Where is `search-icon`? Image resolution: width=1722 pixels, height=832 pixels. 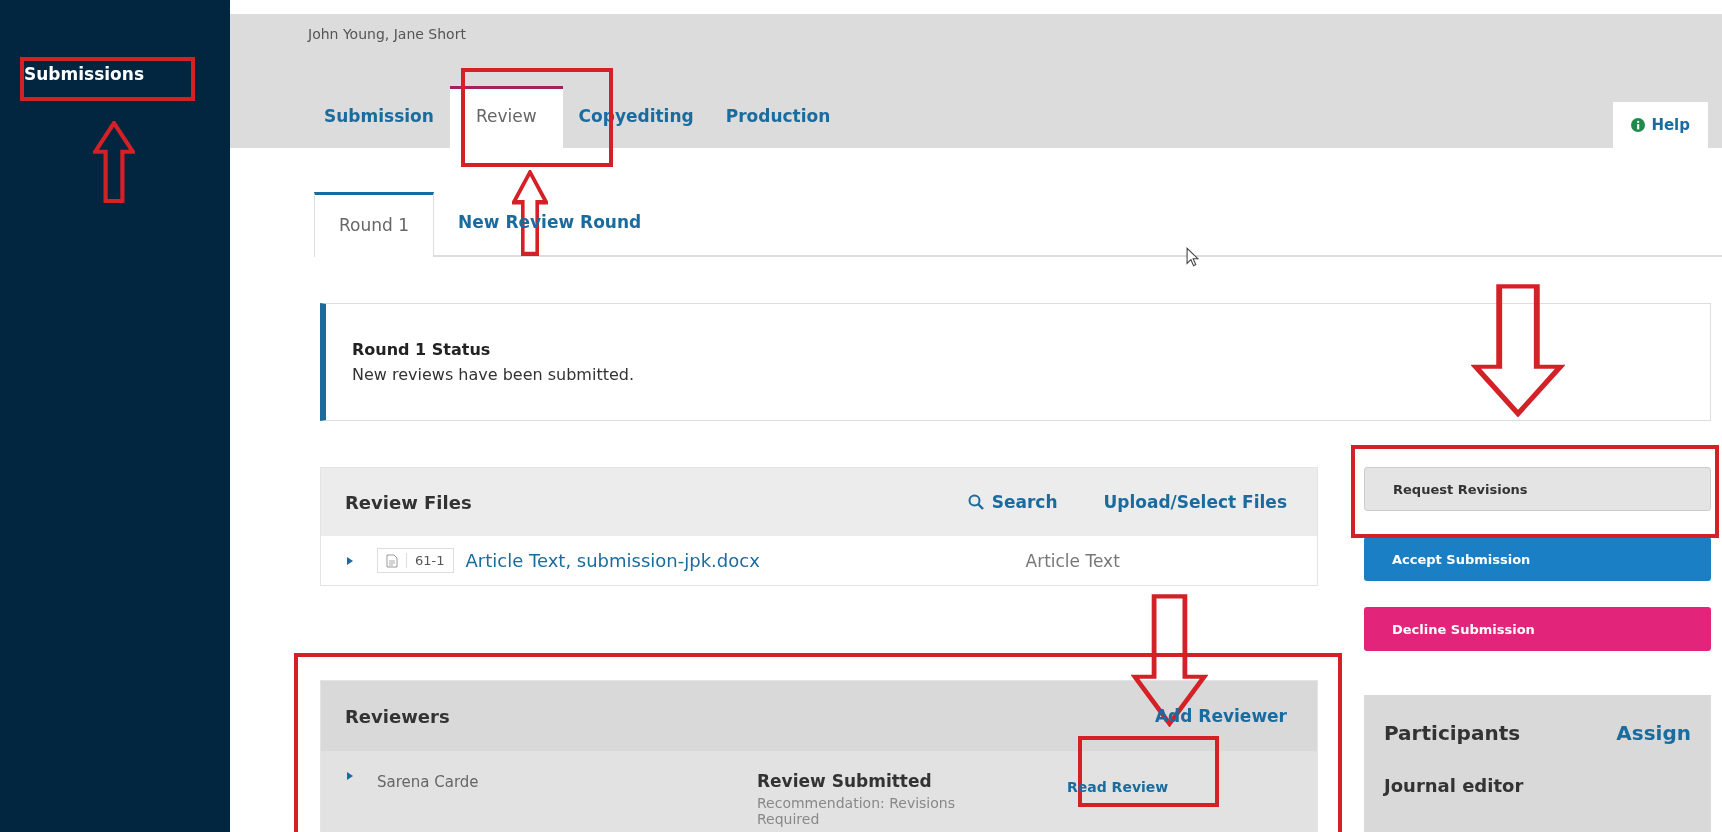
search-icon is located at coordinates (975, 502).